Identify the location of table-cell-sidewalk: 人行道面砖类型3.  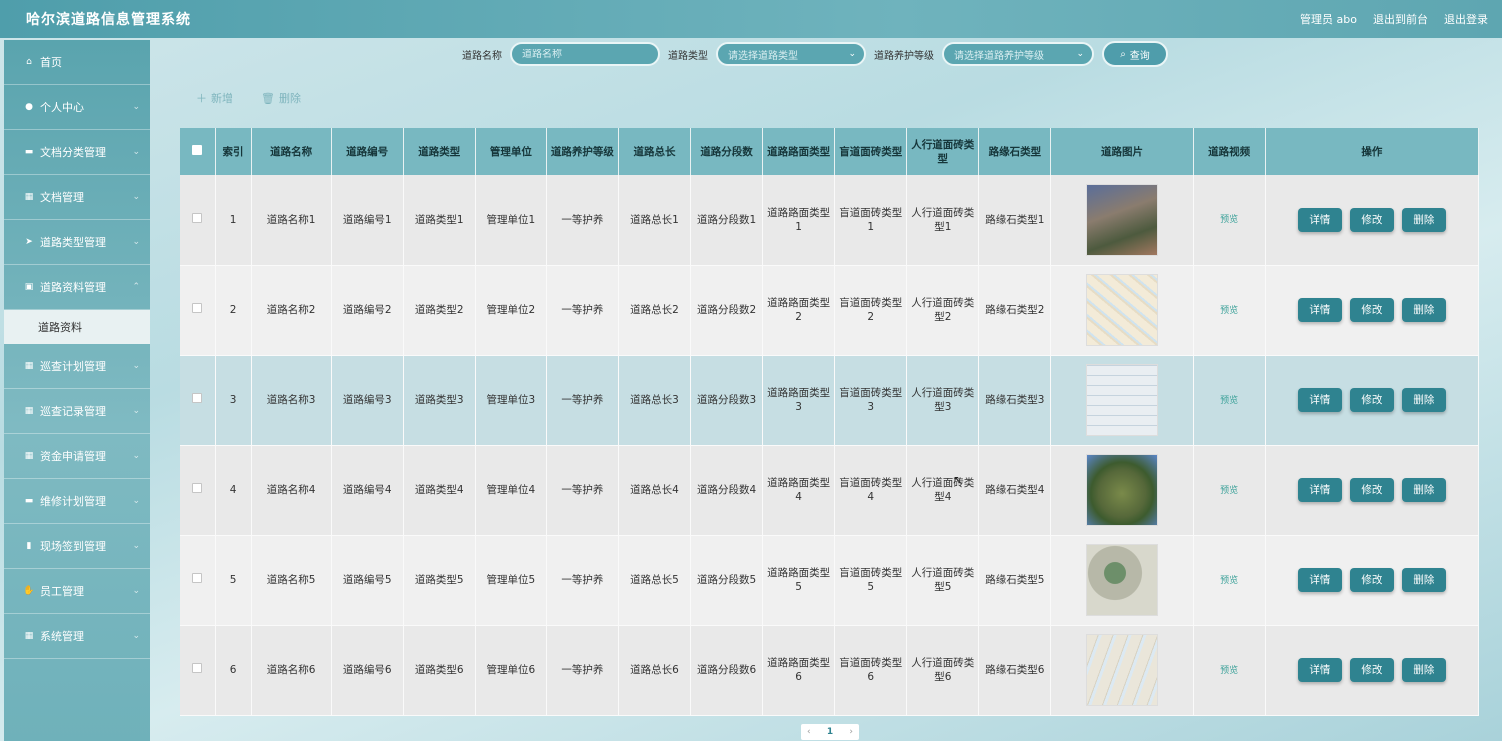
(943, 400).